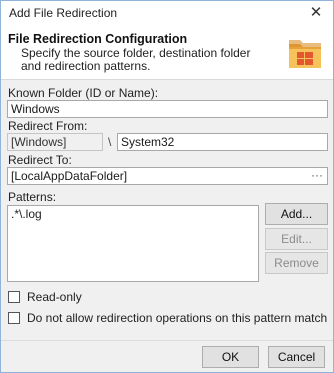 The width and height of the screenshot is (334, 373). Describe the element at coordinates (316, 13) in the screenshot. I see `close-icon: ✕` at that location.